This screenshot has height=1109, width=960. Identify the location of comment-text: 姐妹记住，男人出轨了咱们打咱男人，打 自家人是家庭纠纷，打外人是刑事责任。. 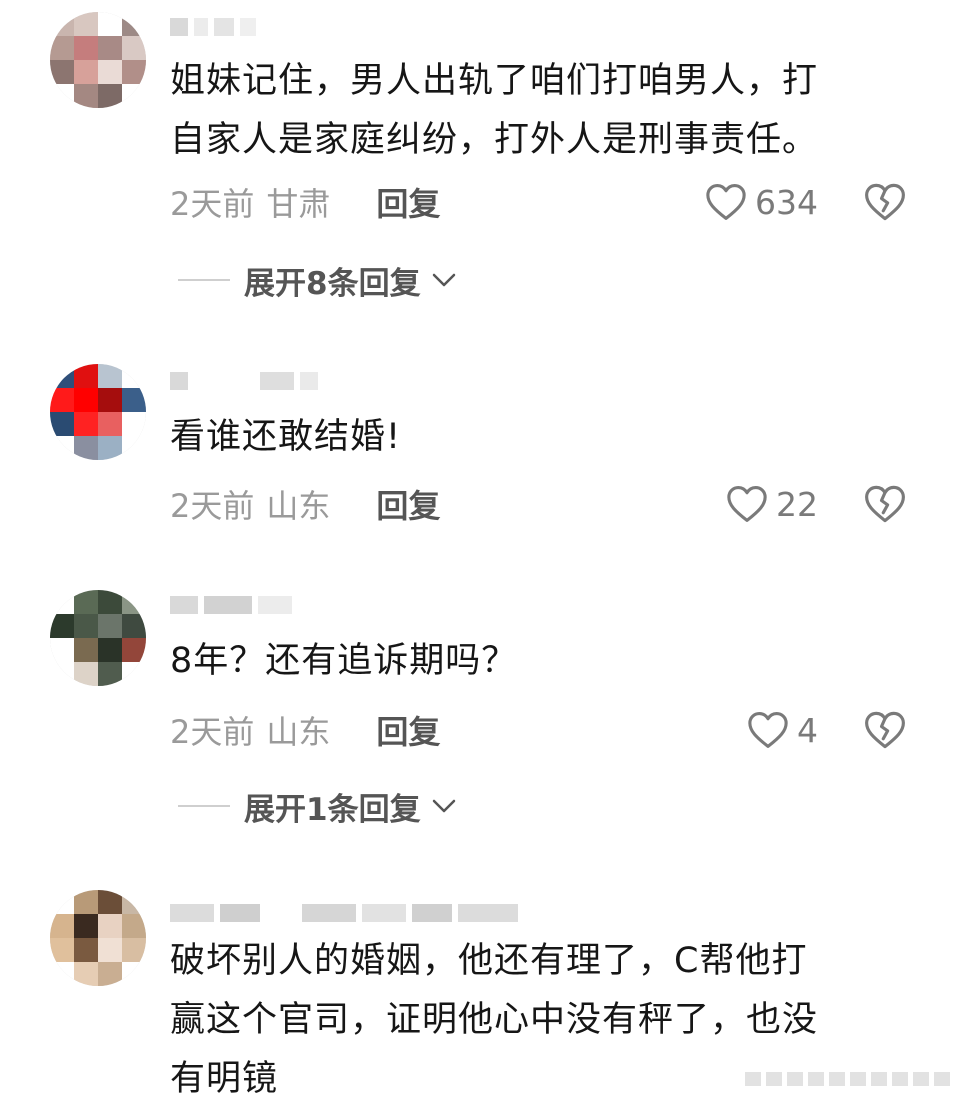
(494, 110).